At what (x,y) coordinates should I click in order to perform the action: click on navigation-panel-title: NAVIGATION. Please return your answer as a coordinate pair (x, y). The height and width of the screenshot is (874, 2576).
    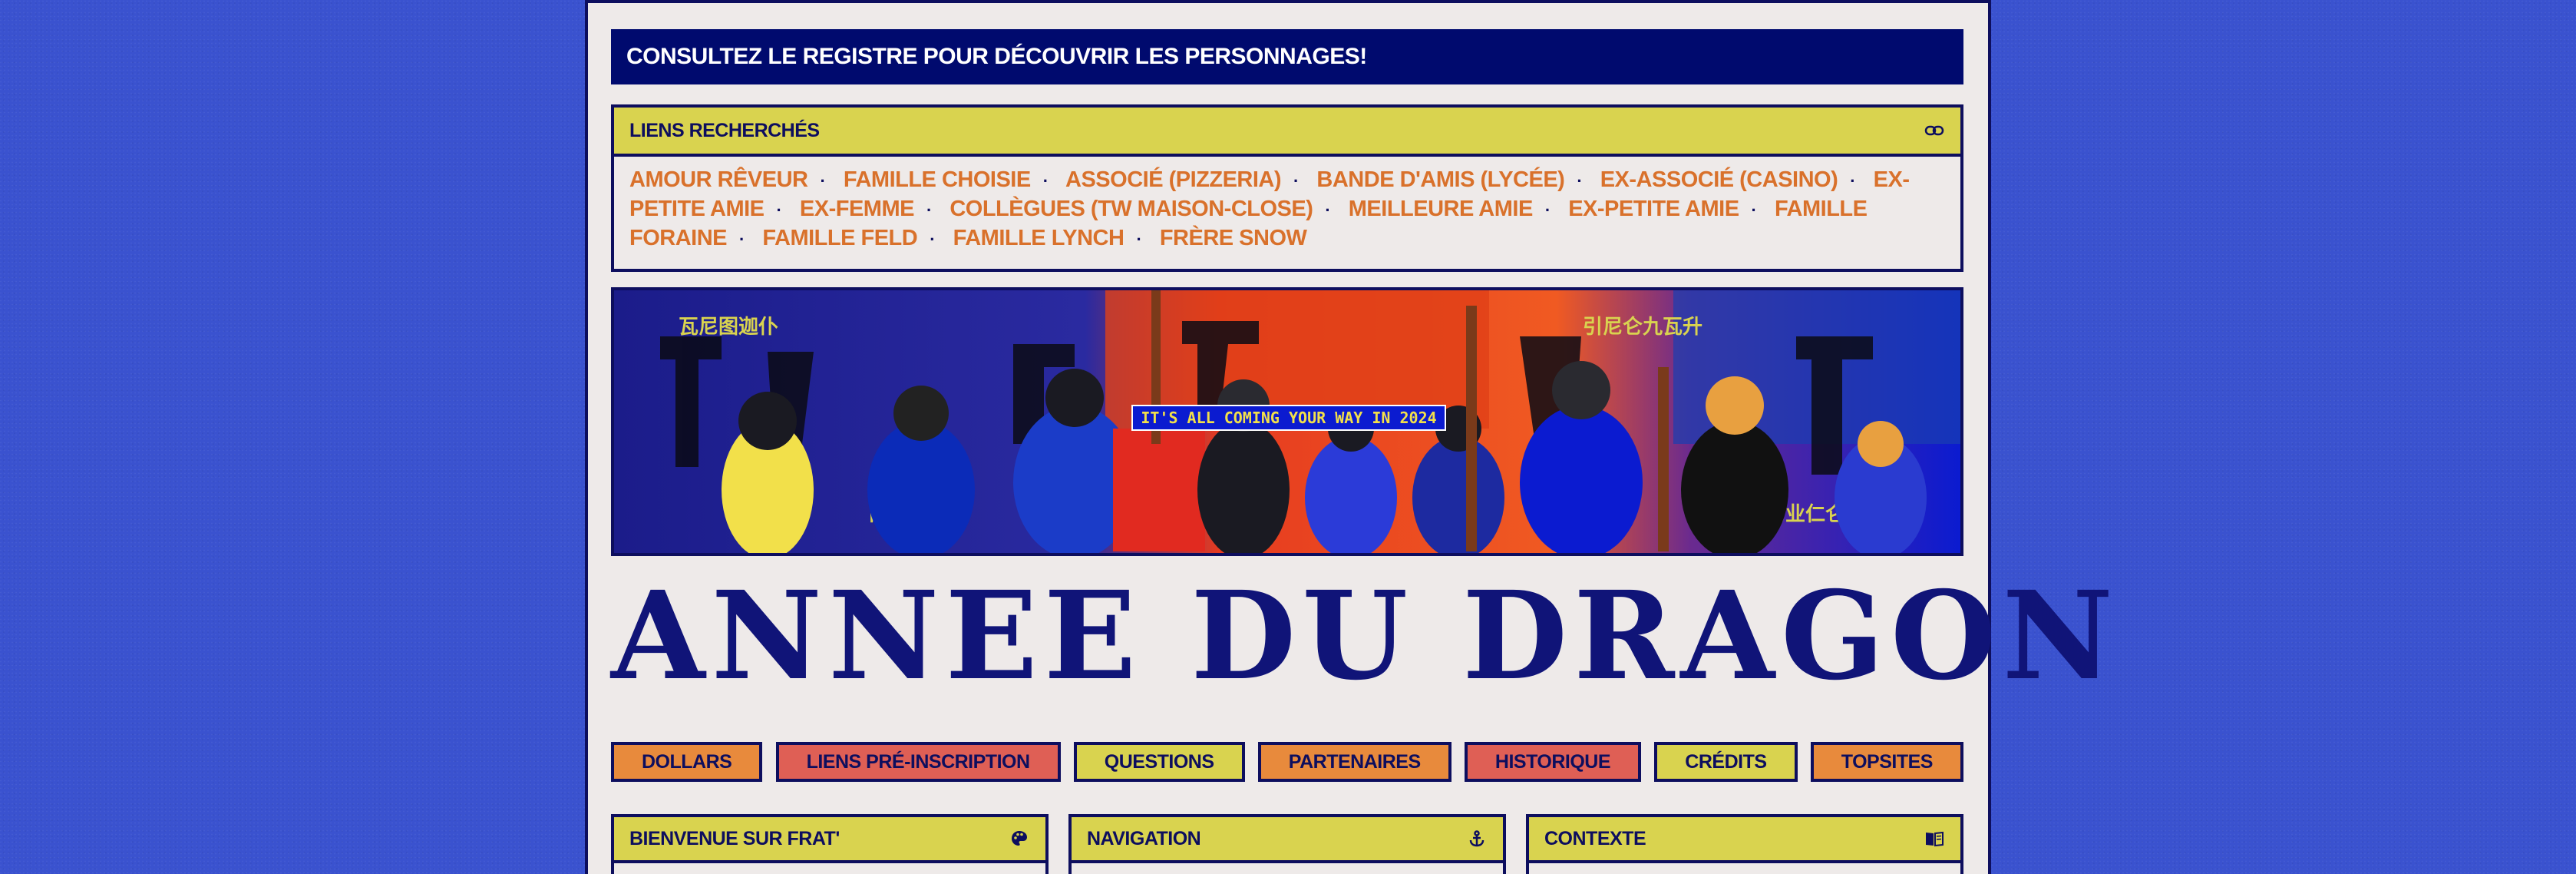
    Looking at the image, I should click on (1144, 838).